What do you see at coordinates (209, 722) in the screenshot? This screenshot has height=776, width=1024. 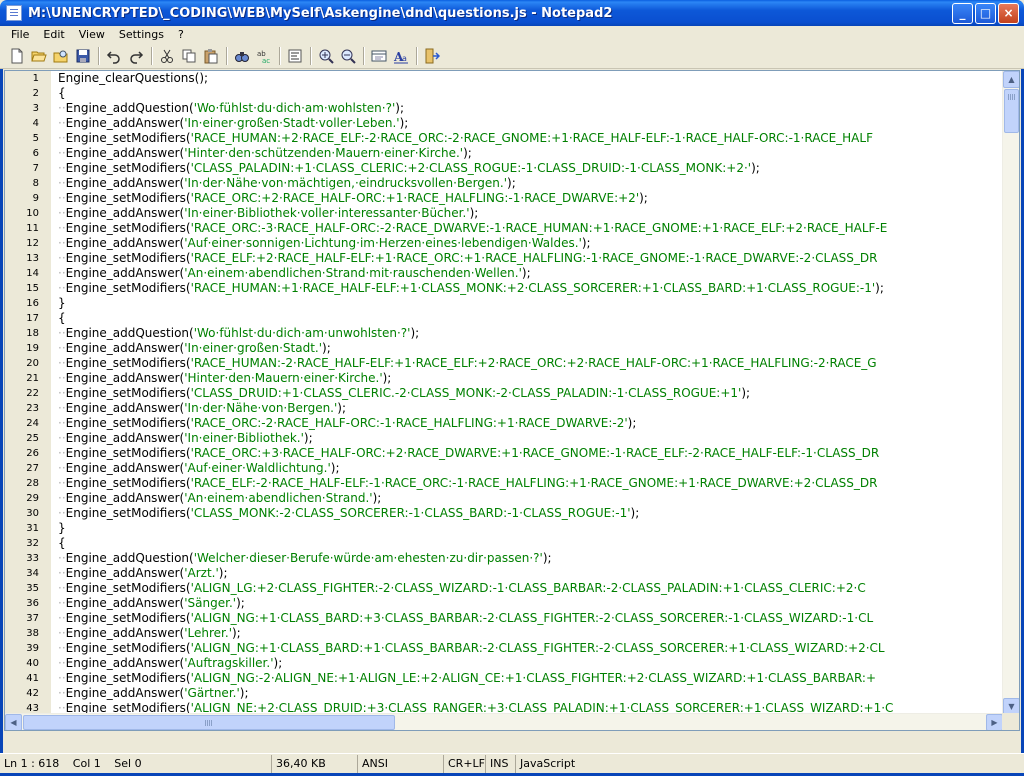 I see `horizontal-scroll-thumb` at bounding box center [209, 722].